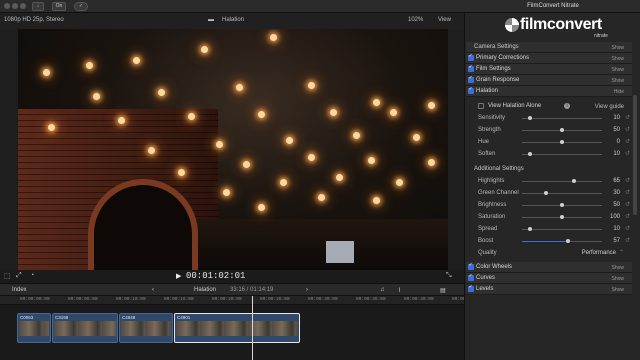 This screenshot has height=360, width=640. Describe the element at coordinates (7, 6) in the screenshot. I see `close-window-button` at that location.